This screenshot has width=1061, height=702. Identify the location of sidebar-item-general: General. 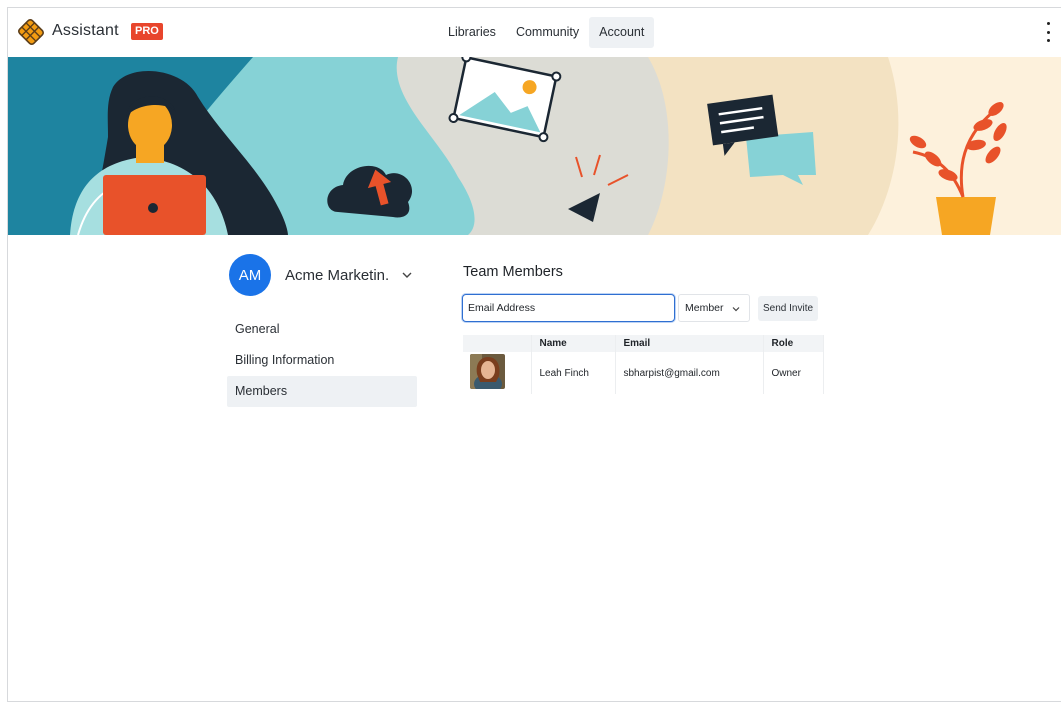
(322, 329).